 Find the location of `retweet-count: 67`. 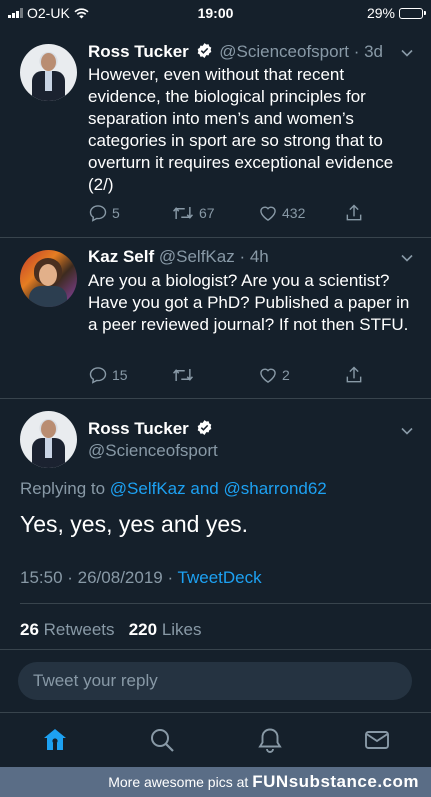

retweet-count: 67 is located at coordinates (207, 213).